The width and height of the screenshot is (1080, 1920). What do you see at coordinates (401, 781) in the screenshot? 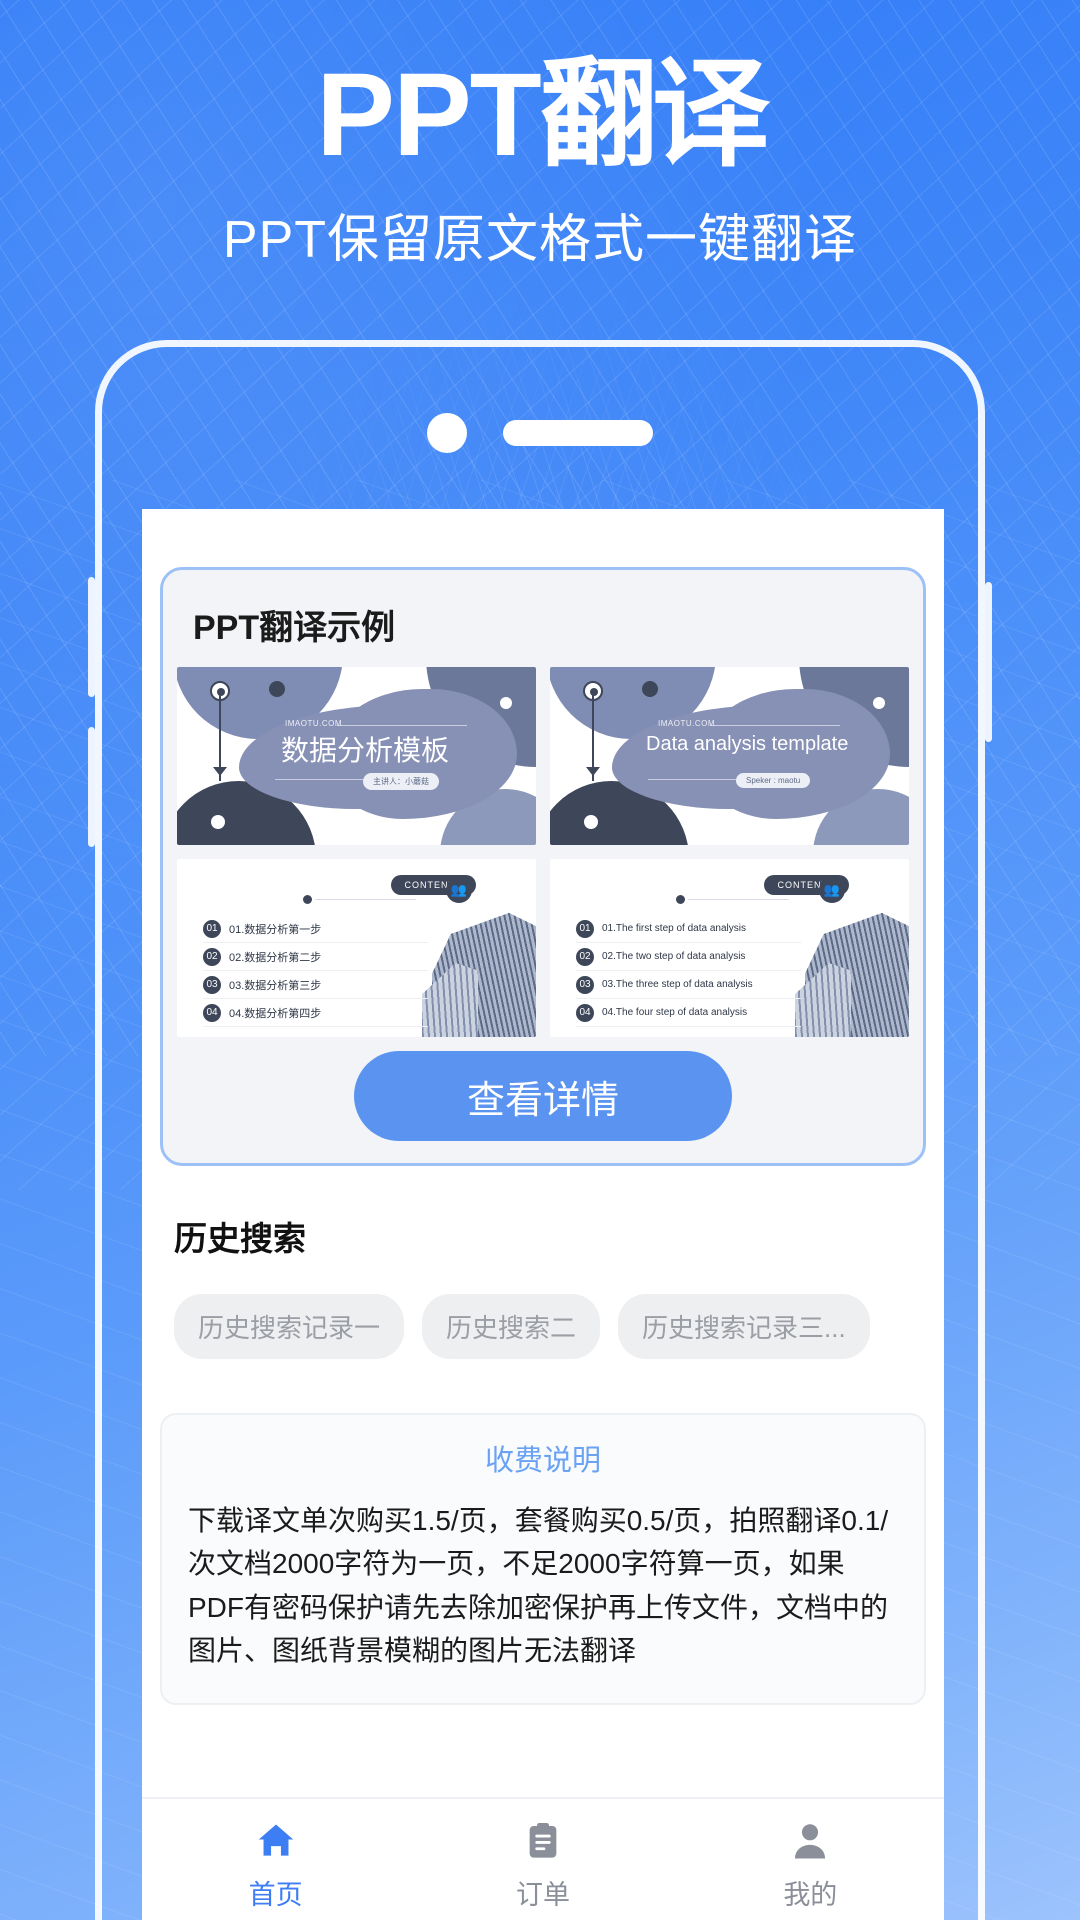
I see `cover-speaker-zh: 主讲人：小蘑菇` at bounding box center [401, 781].